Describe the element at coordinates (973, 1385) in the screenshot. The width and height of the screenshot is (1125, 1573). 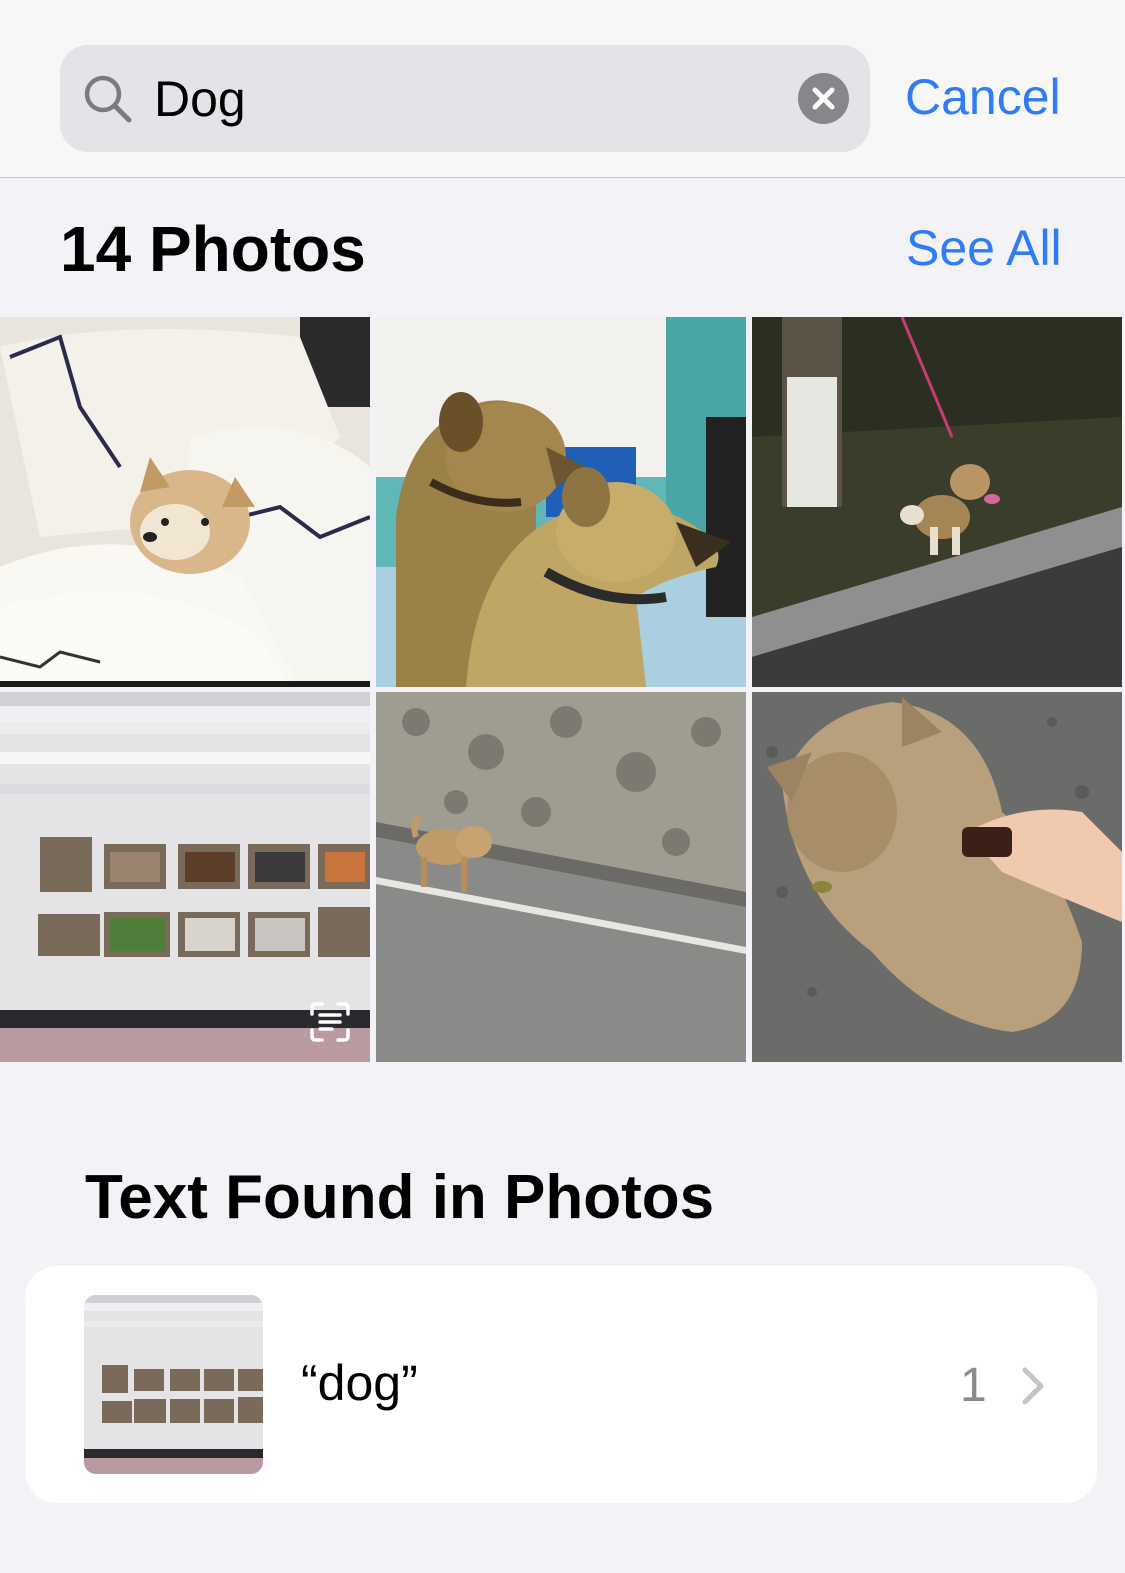
I see `result-count: 1` at that location.